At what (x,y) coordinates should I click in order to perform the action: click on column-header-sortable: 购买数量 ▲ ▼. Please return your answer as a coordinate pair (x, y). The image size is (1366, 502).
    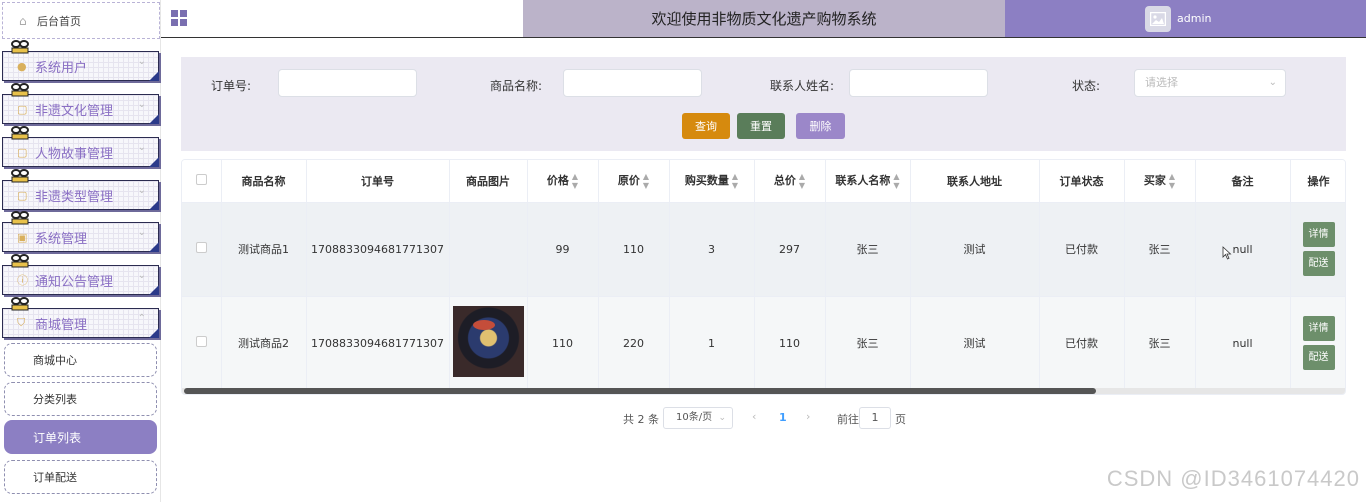
    Looking at the image, I should click on (712, 181).